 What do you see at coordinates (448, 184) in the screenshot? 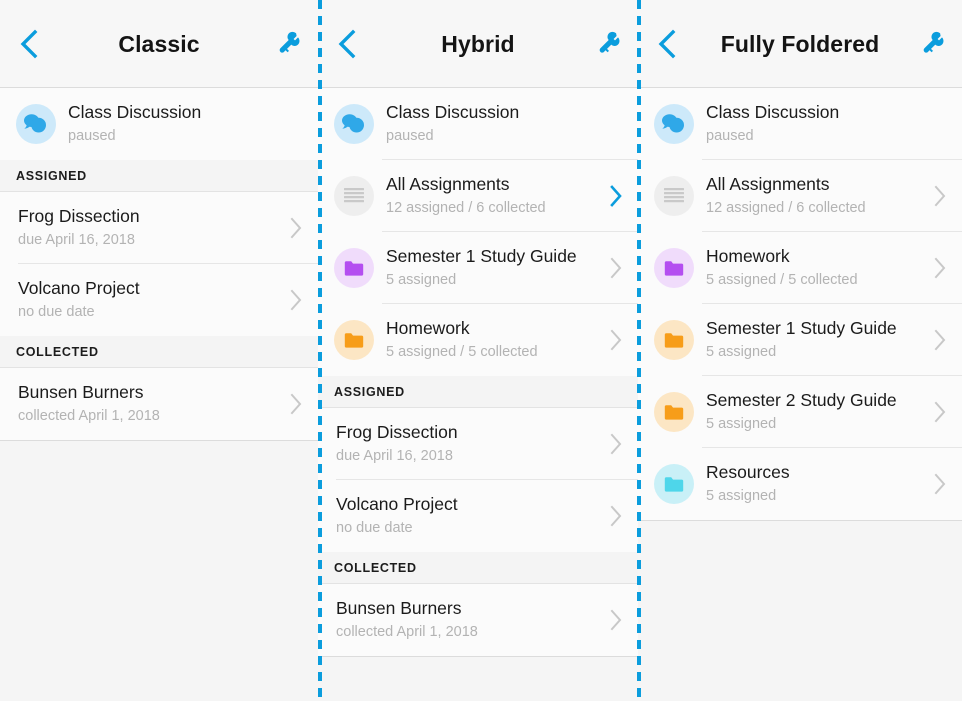
I see `list-item-title: All Assignments` at bounding box center [448, 184].